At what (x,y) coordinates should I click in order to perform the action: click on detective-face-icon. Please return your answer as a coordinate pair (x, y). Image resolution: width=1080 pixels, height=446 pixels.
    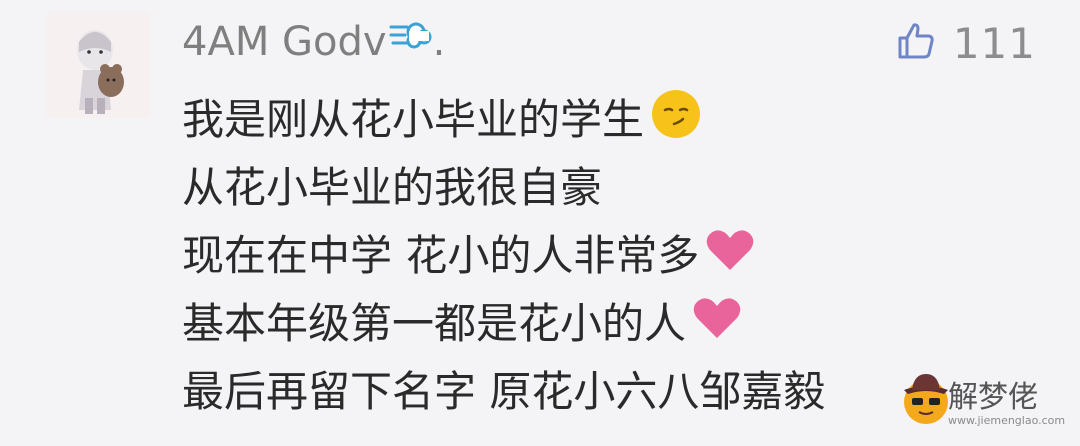
    Looking at the image, I should click on (926, 400).